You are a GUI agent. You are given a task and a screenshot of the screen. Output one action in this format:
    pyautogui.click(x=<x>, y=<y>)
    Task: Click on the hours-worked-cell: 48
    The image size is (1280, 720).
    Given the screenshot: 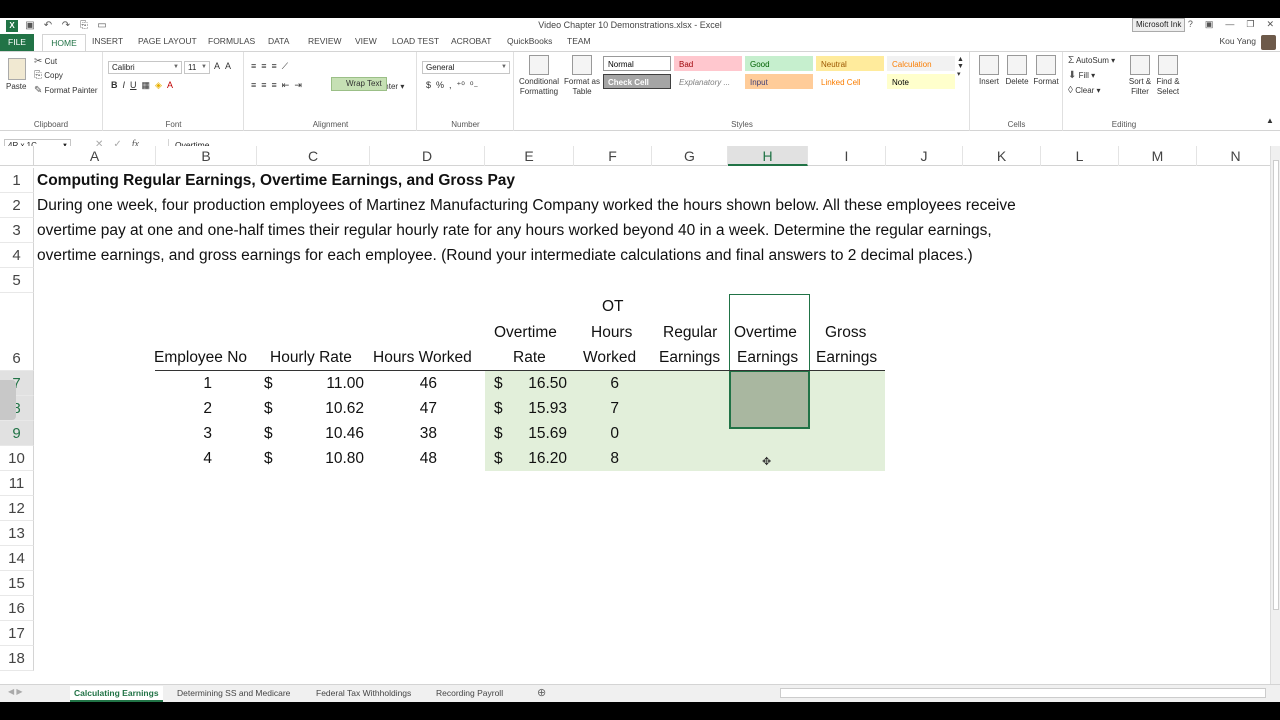 What is the action you would take?
    pyautogui.click(x=428, y=458)
    